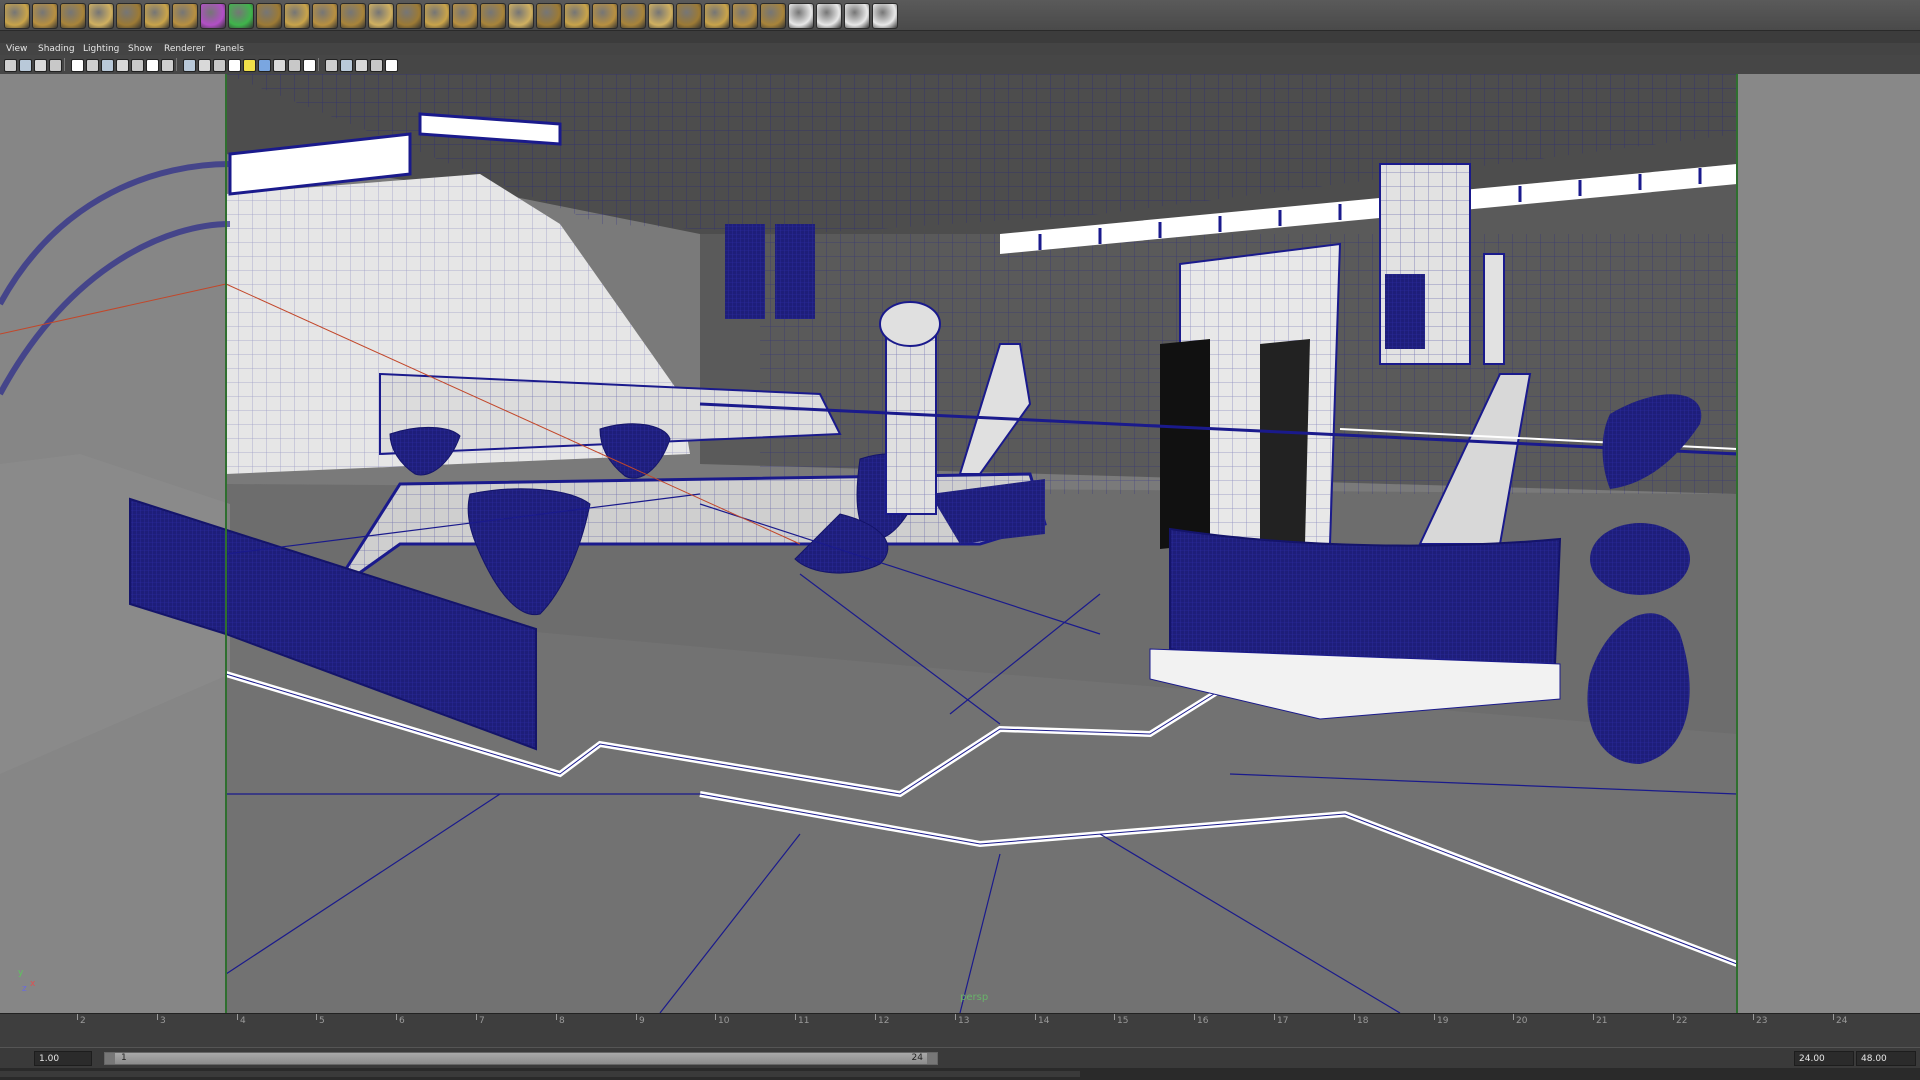 The width and height of the screenshot is (1920, 1080). Describe the element at coordinates (25, 65) in the screenshot. I see `camera-attributes-icon` at that location.